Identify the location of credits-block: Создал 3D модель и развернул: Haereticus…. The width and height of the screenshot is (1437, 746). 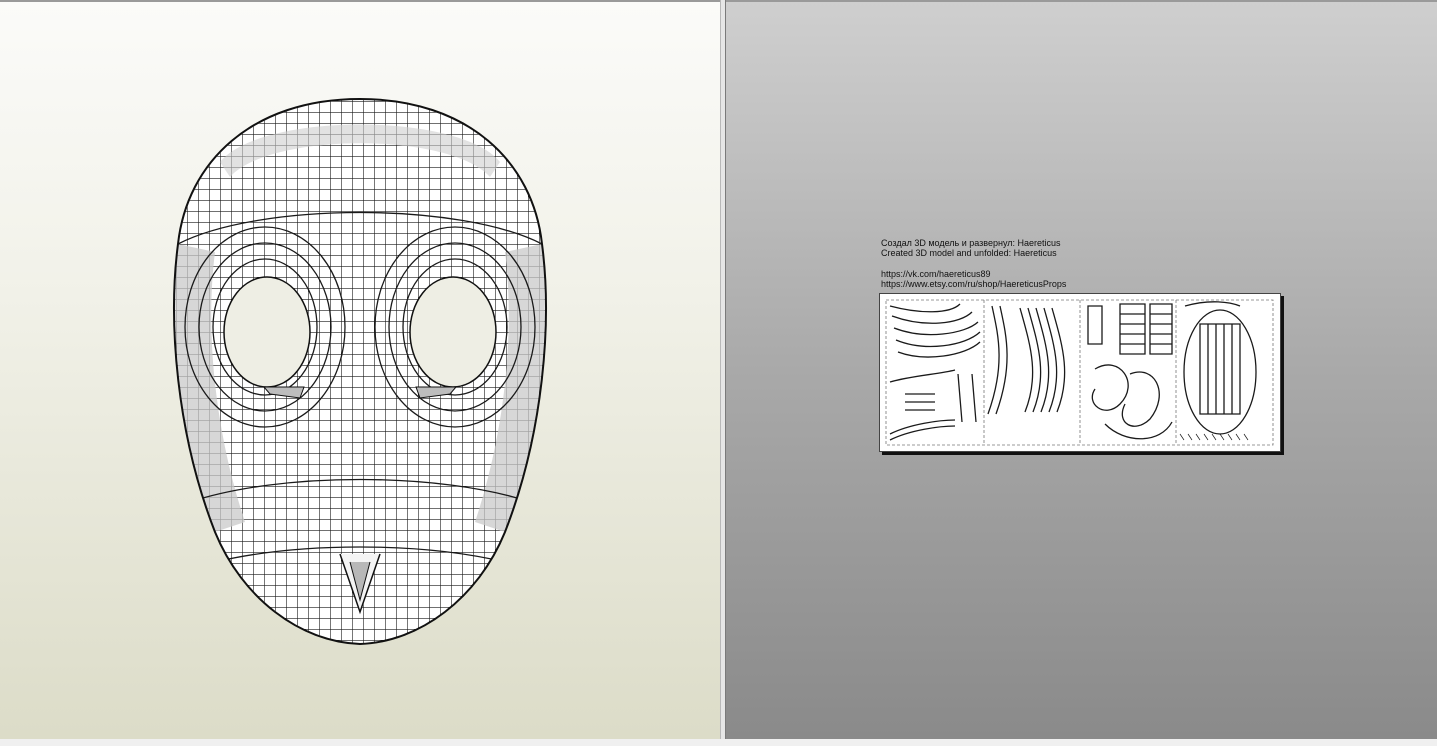
(973, 263).